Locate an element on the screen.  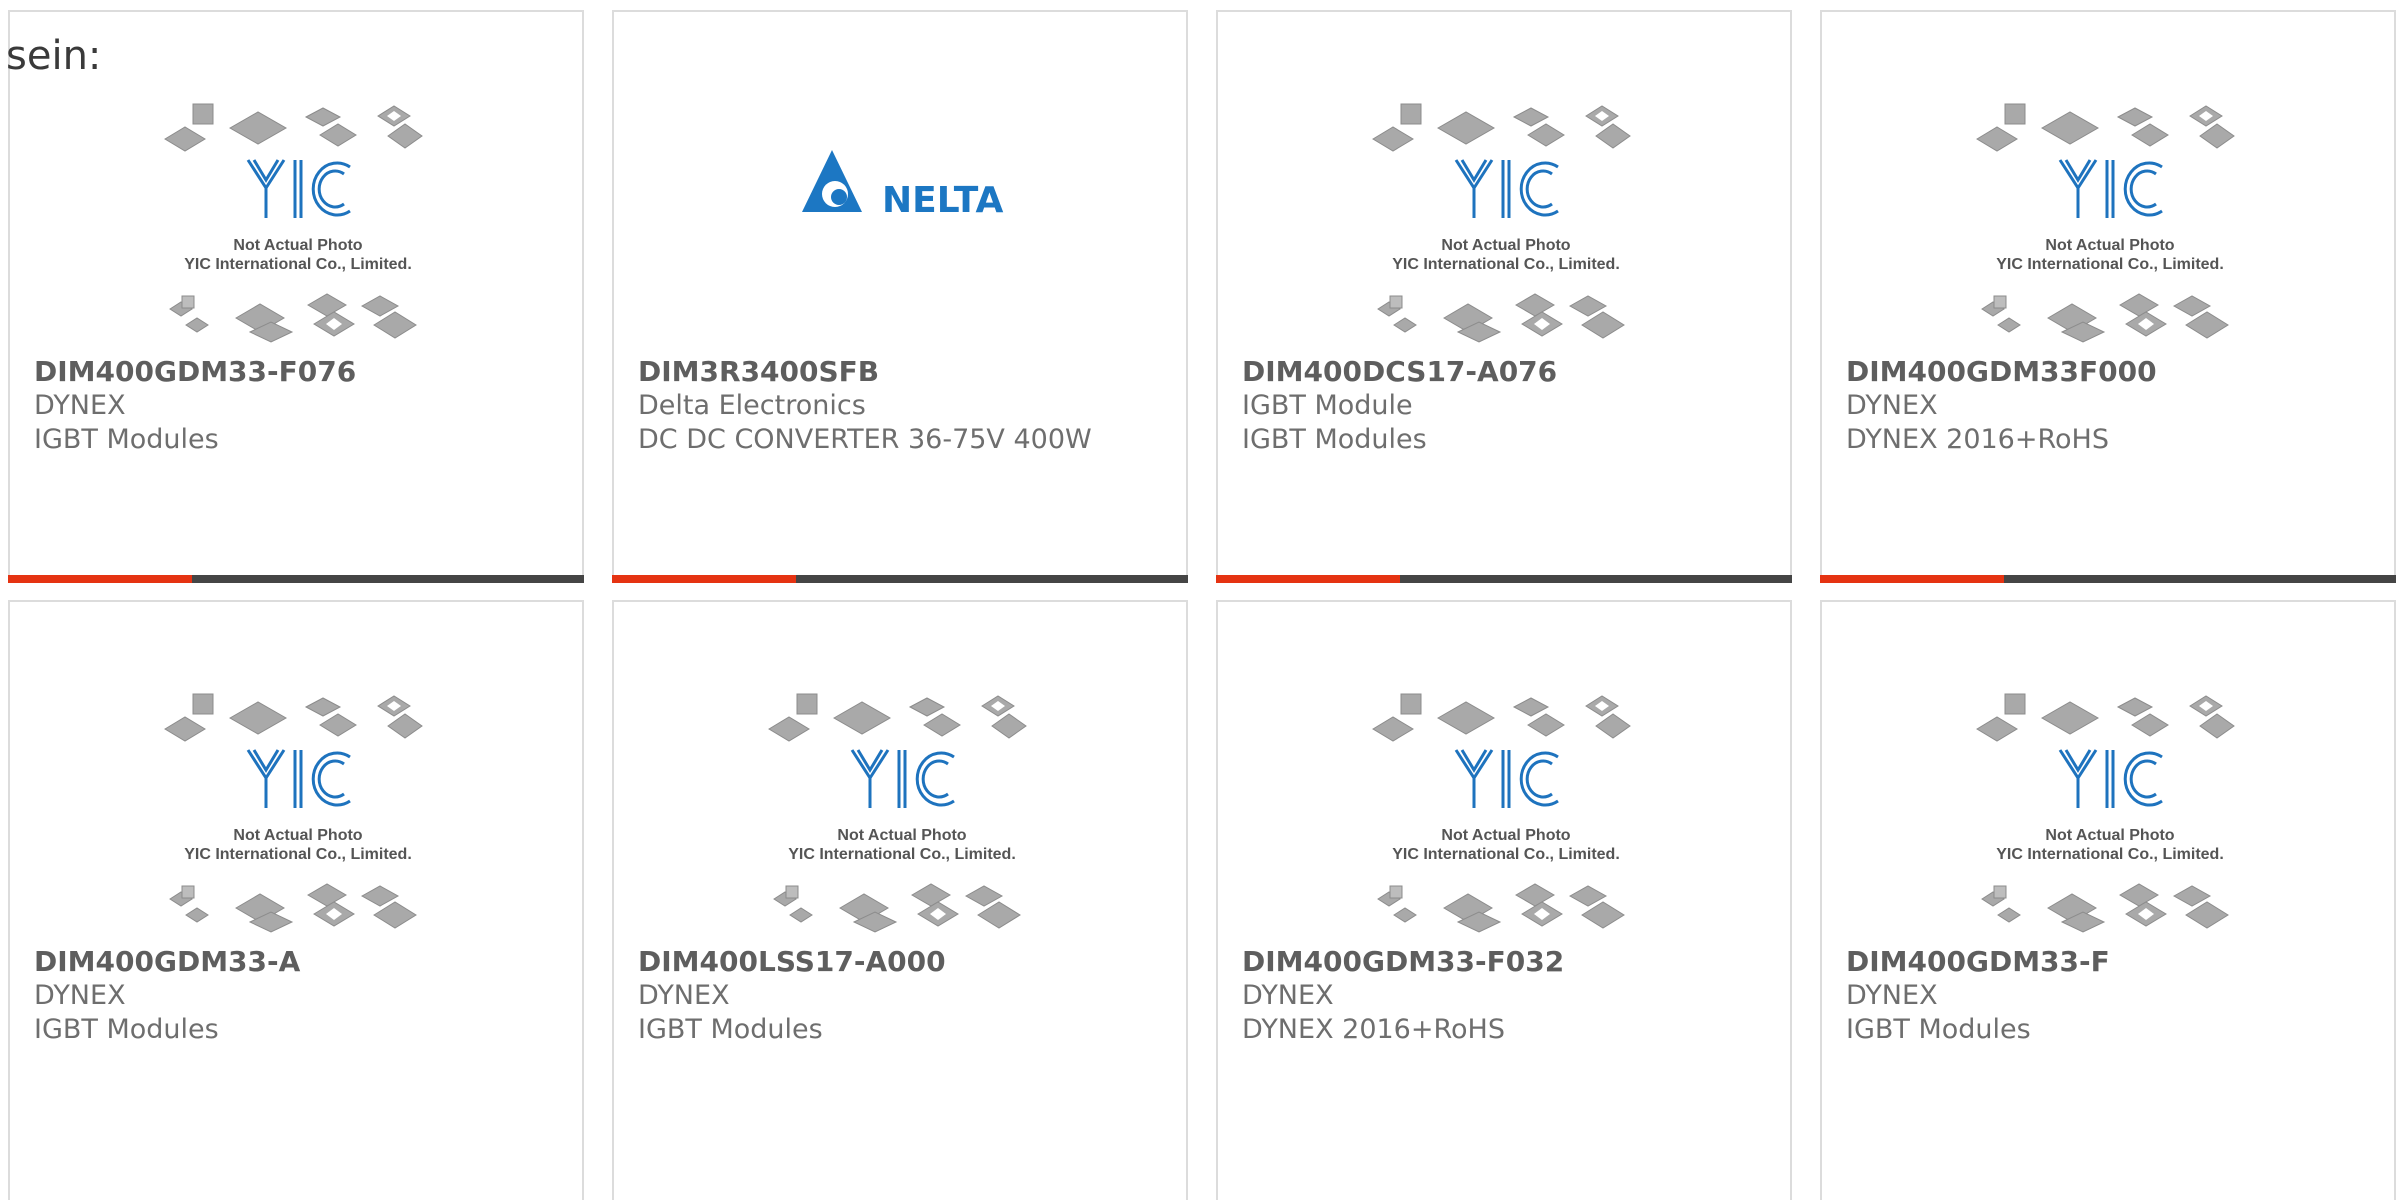
manufacturer: IGBT Module is located at coordinates (1327, 405).